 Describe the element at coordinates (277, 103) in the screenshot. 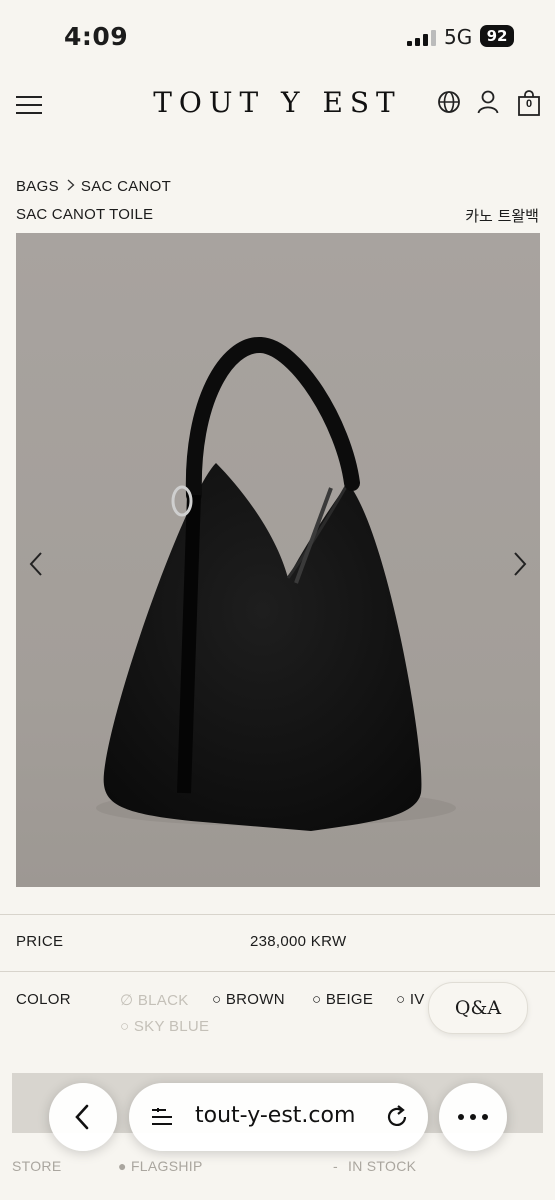

I see `site-header` at that location.